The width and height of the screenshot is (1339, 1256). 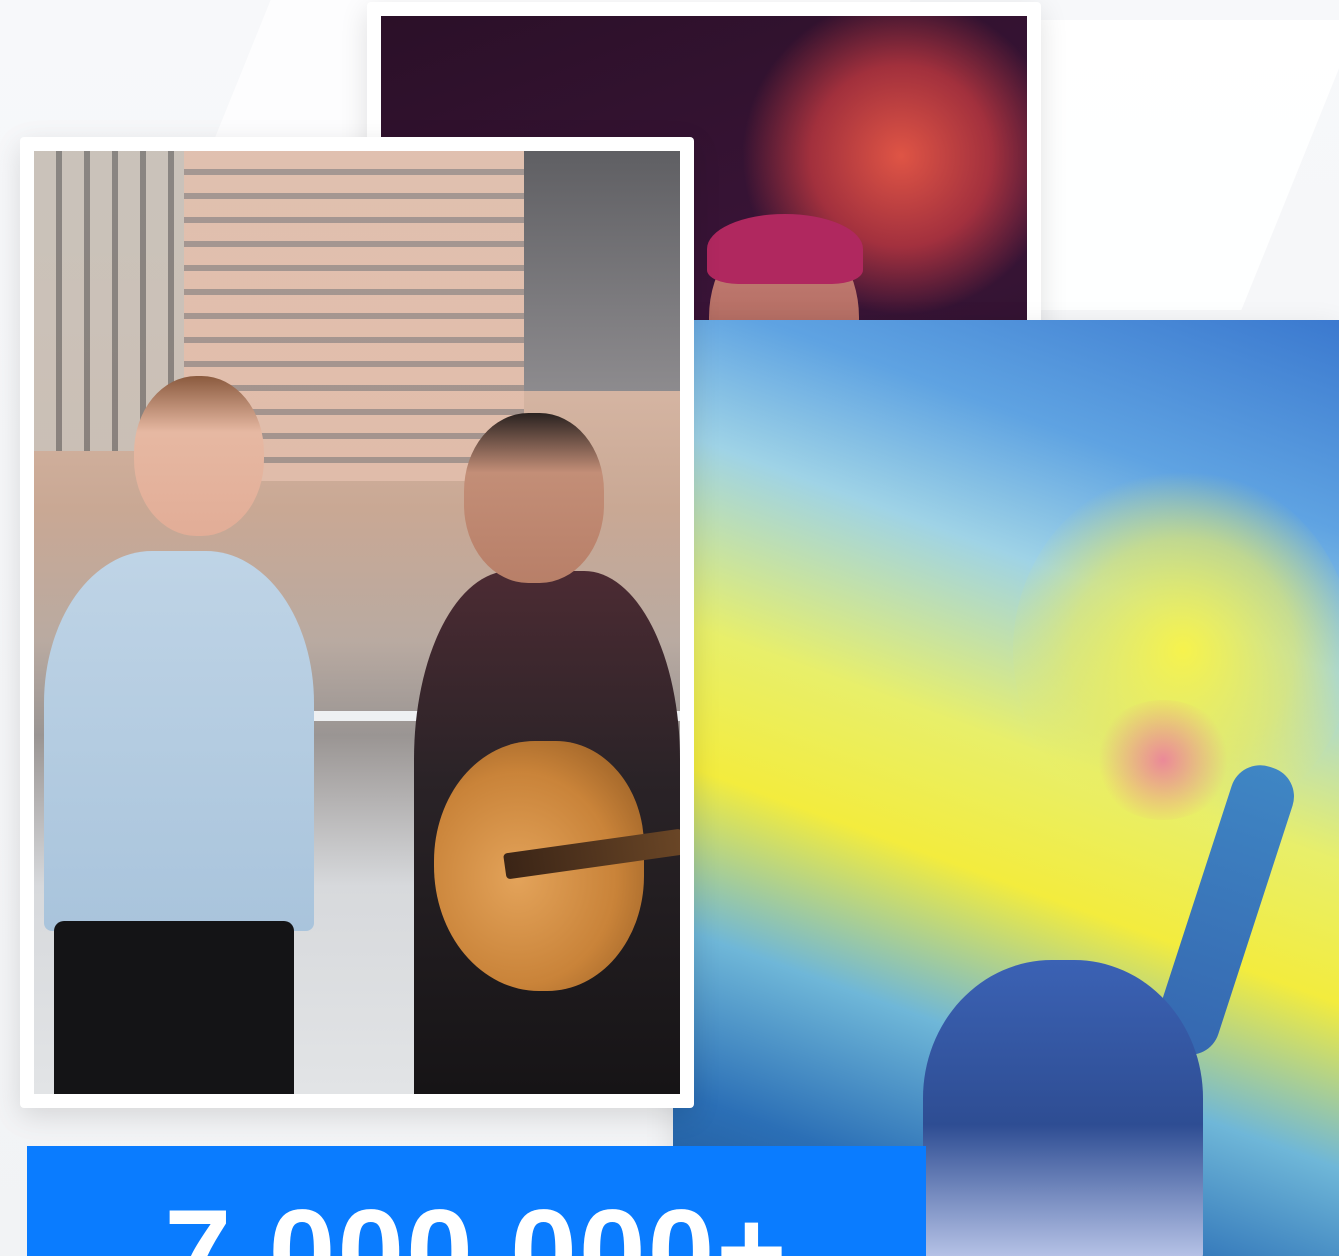 I want to click on woman-face, so click(x=199, y=456).